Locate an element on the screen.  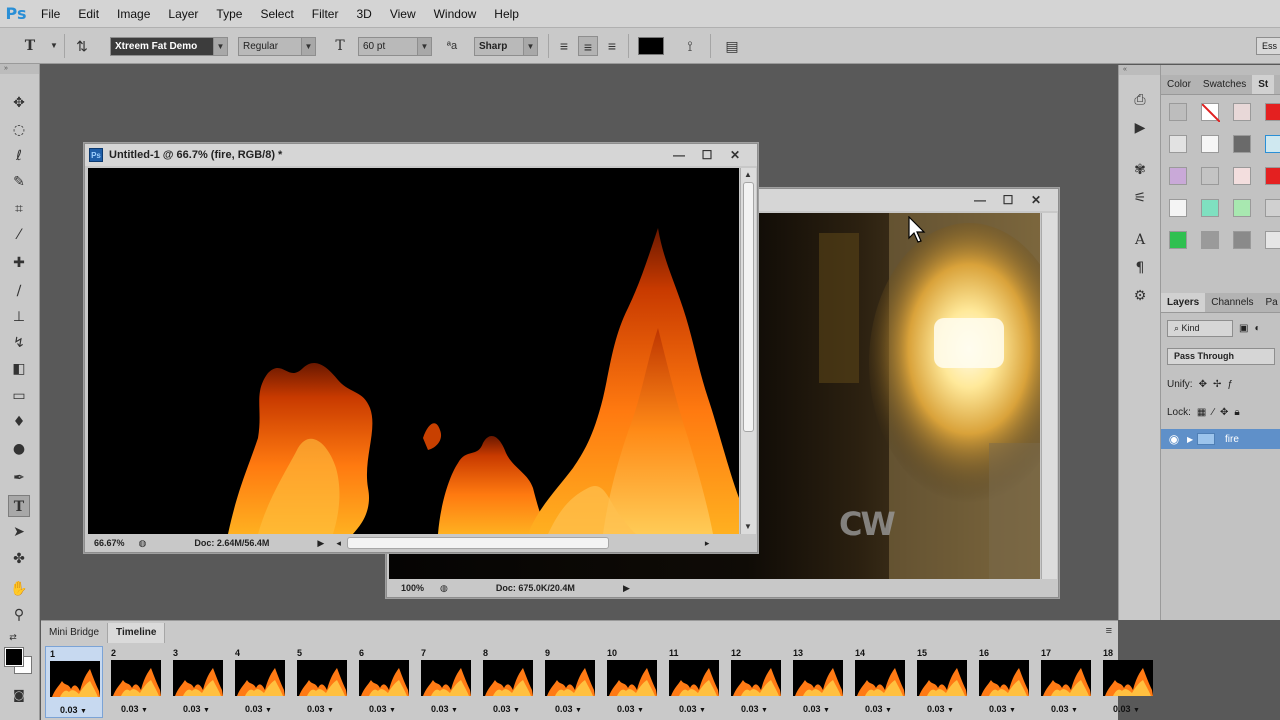
zoom-level: 66.67% is located at coordinates (109, 543).